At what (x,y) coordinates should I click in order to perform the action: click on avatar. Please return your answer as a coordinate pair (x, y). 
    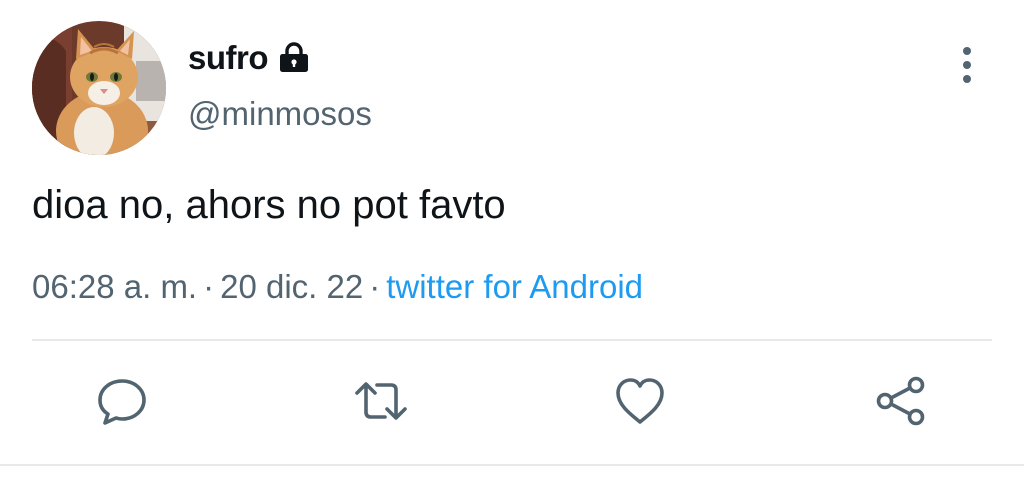
    Looking at the image, I should click on (99, 88).